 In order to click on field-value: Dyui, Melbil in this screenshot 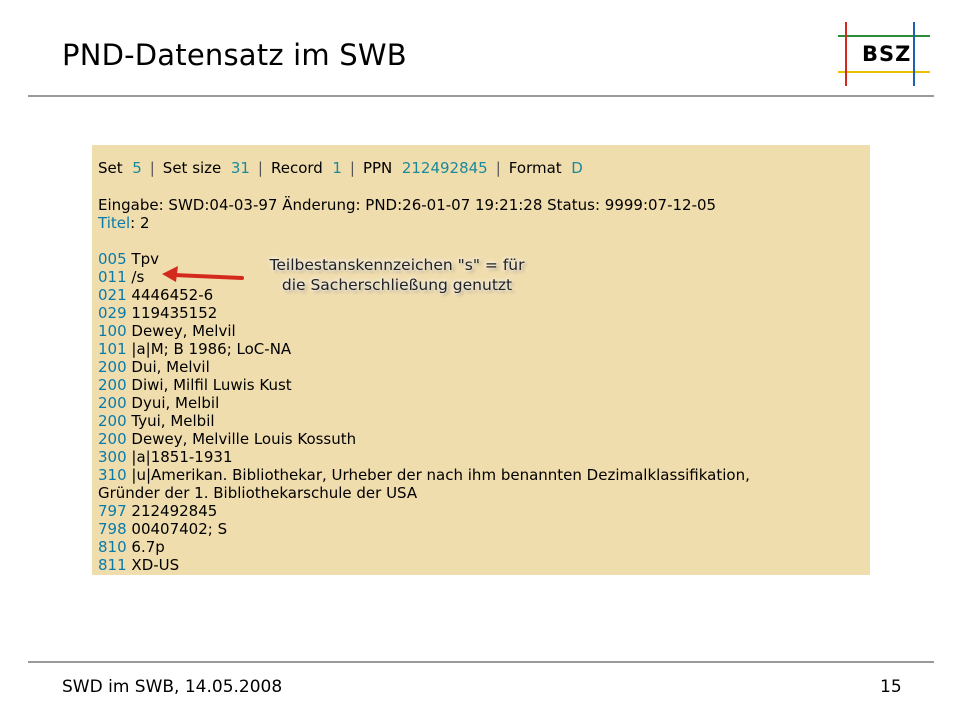, I will do `click(175, 403)`.